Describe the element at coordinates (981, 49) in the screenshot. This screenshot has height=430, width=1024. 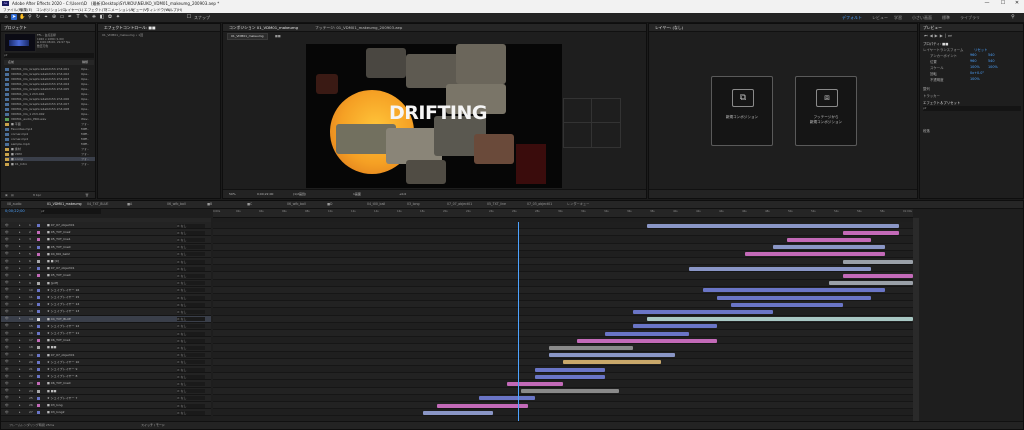
I see `reset-link: リセット` at that location.